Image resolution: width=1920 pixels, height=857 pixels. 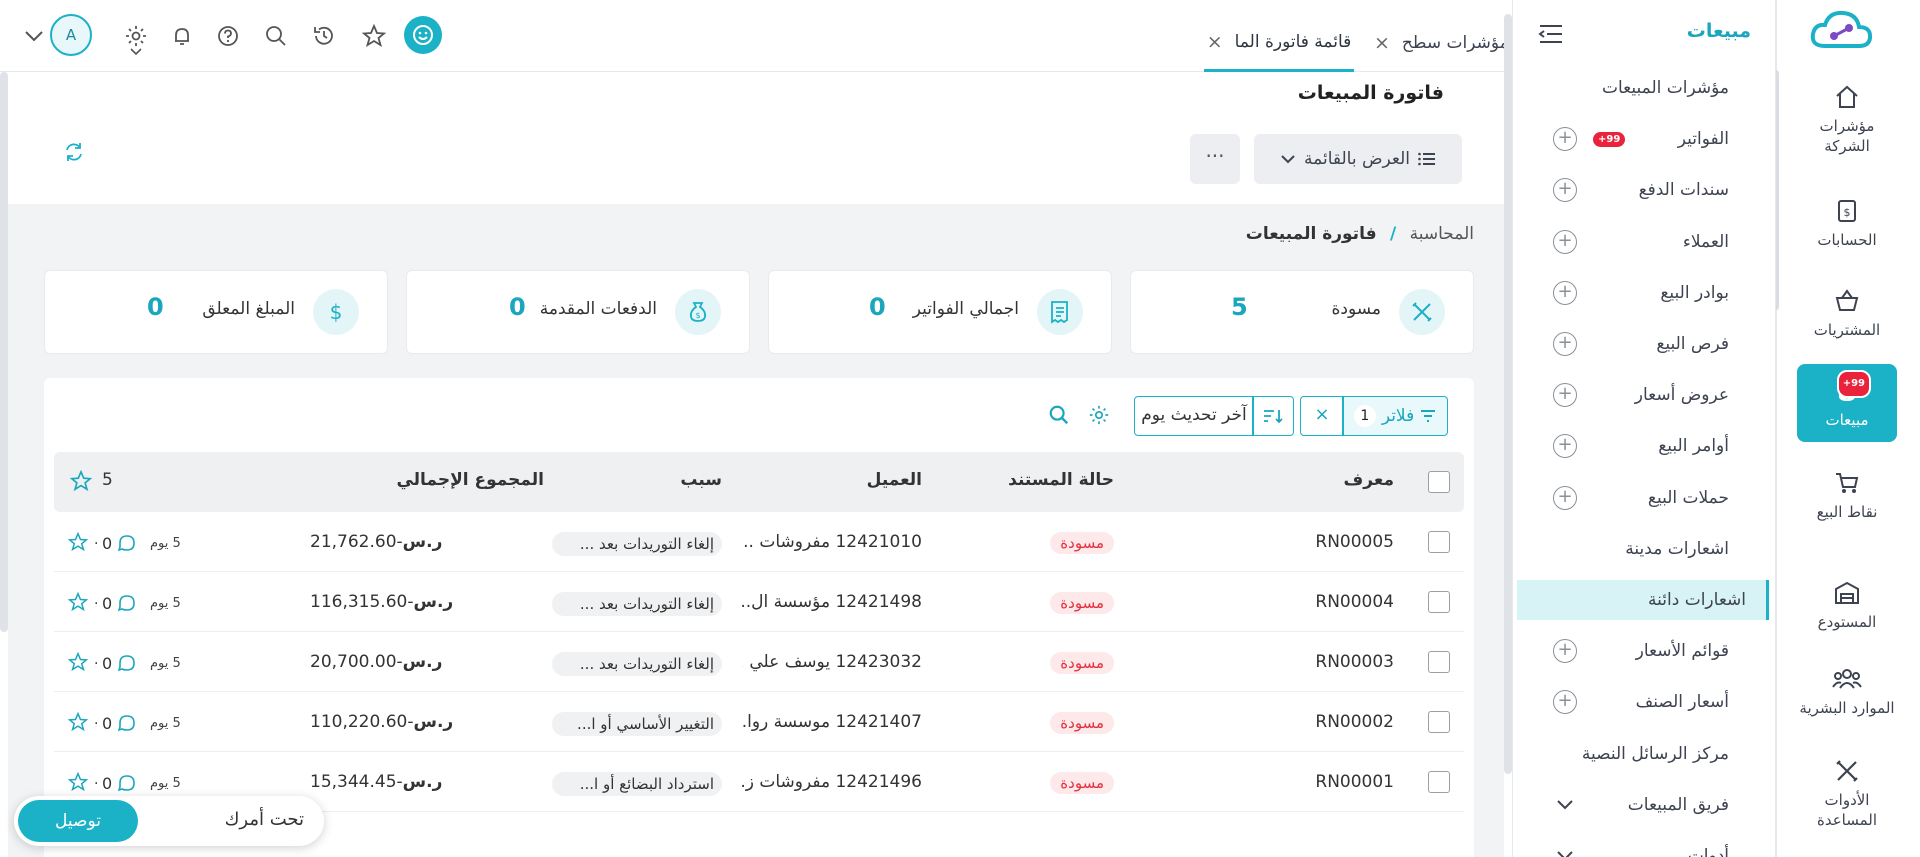 What do you see at coordinates (1099, 415) in the screenshot?
I see `table-settings-gear-icon` at bounding box center [1099, 415].